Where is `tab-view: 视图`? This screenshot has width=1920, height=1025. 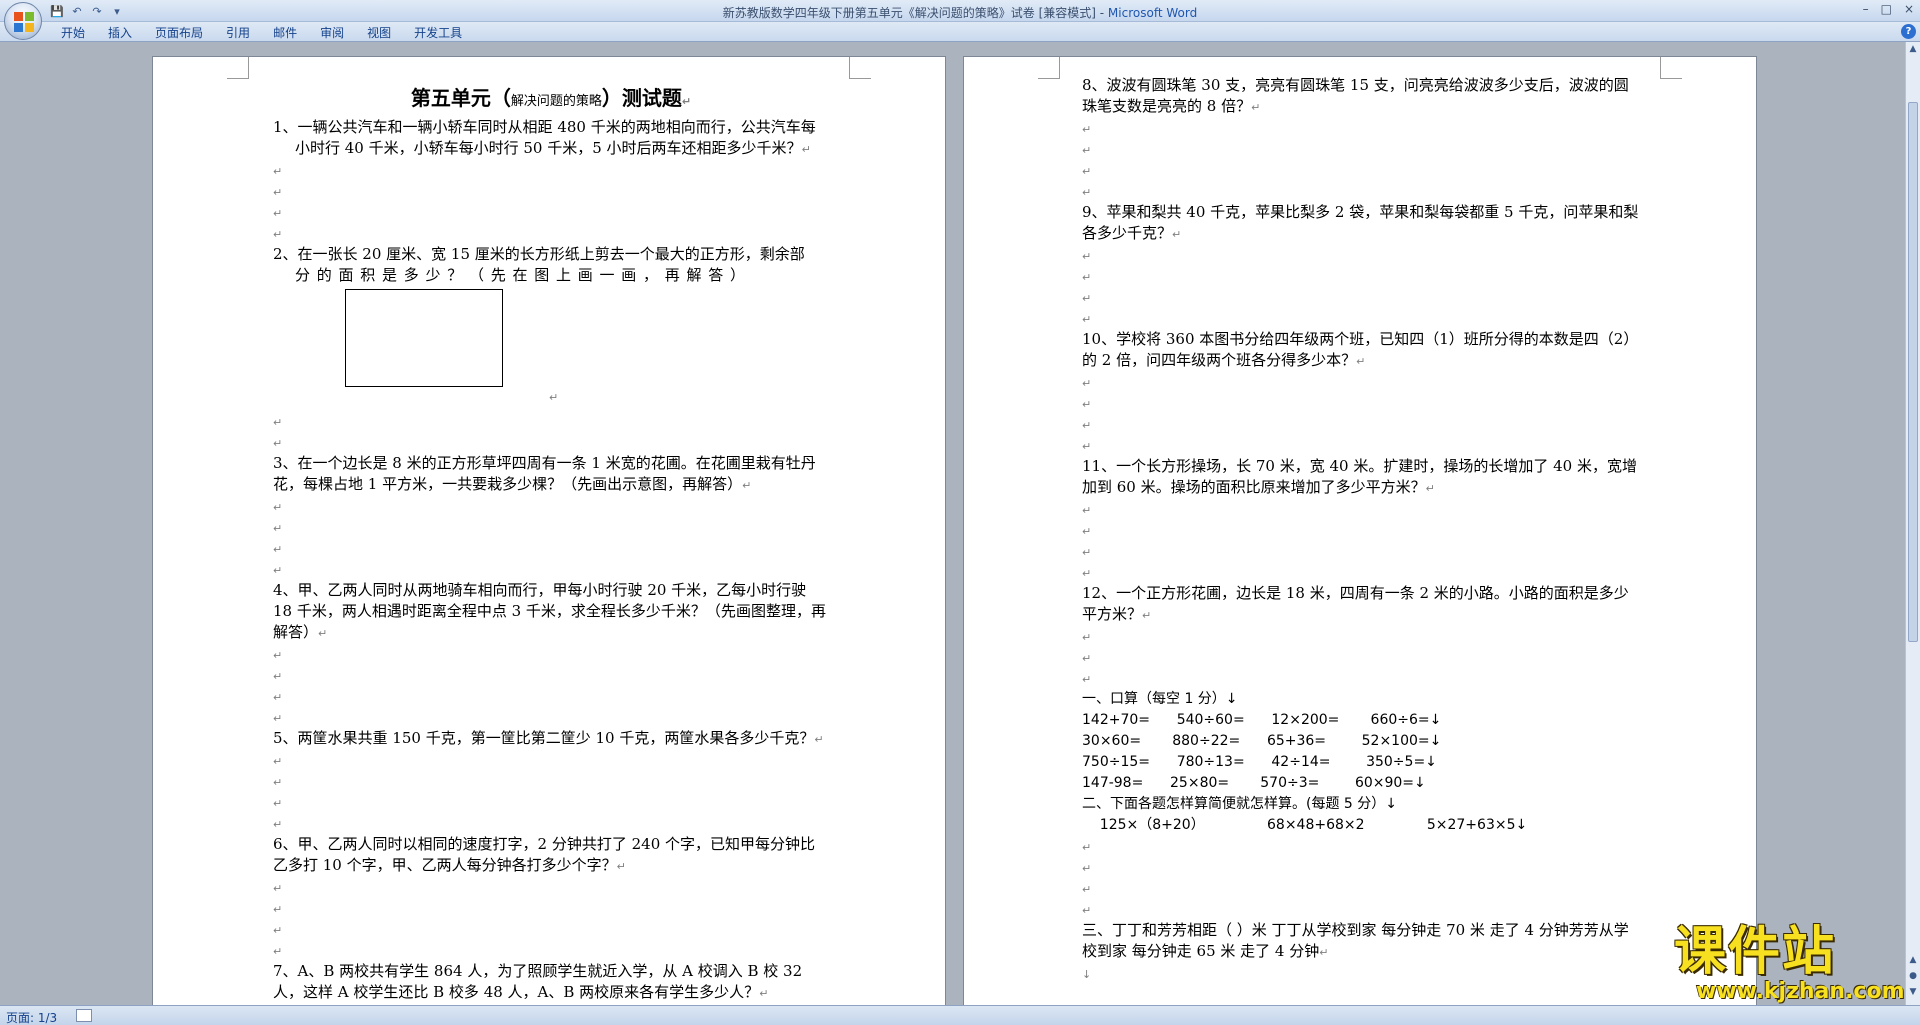
tab-view: 视图 is located at coordinates (379, 32).